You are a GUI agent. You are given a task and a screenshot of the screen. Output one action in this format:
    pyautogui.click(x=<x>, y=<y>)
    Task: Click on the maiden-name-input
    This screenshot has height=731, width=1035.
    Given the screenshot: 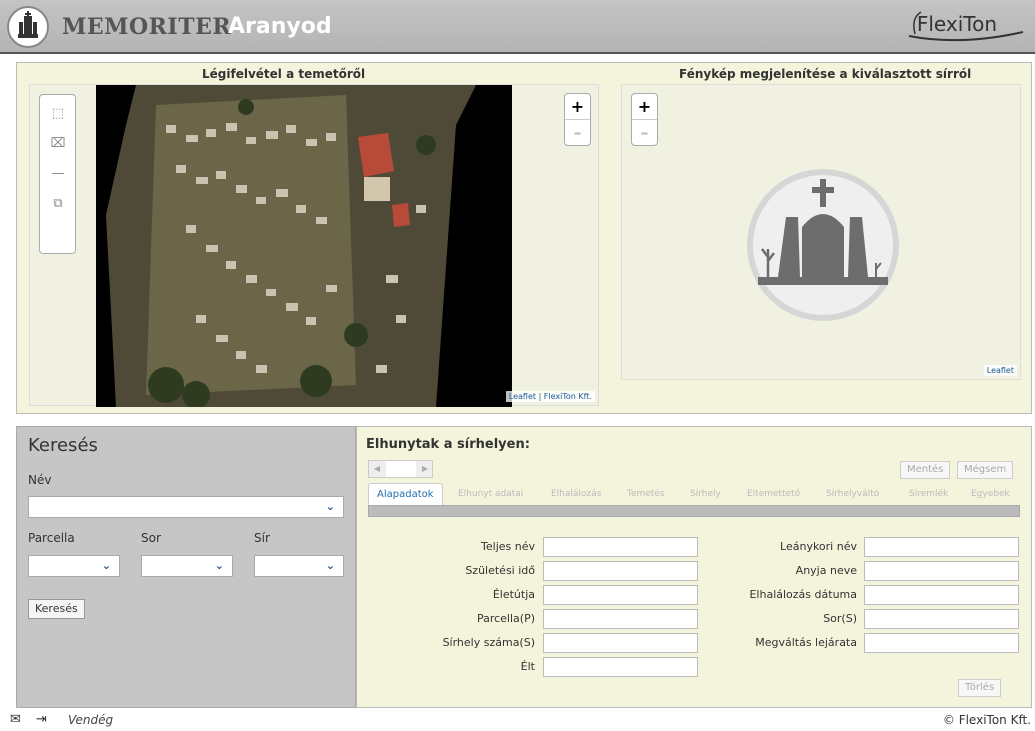 What is the action you would take?
    pyautogui.click(x=941, y=547)
    